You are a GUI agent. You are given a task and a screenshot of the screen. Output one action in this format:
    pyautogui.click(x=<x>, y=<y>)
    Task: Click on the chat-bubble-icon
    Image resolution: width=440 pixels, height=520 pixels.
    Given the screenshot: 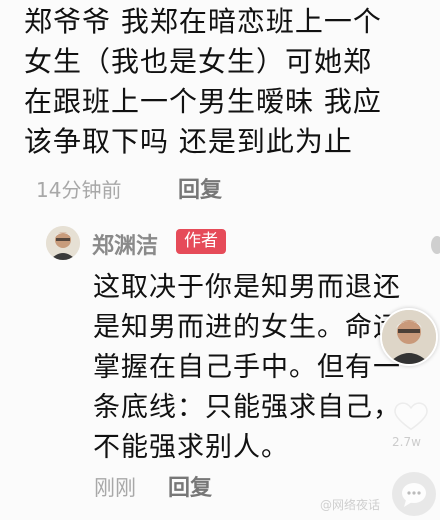 What is the action you would take?
    pyautogui.click(x=414, y=495)
    